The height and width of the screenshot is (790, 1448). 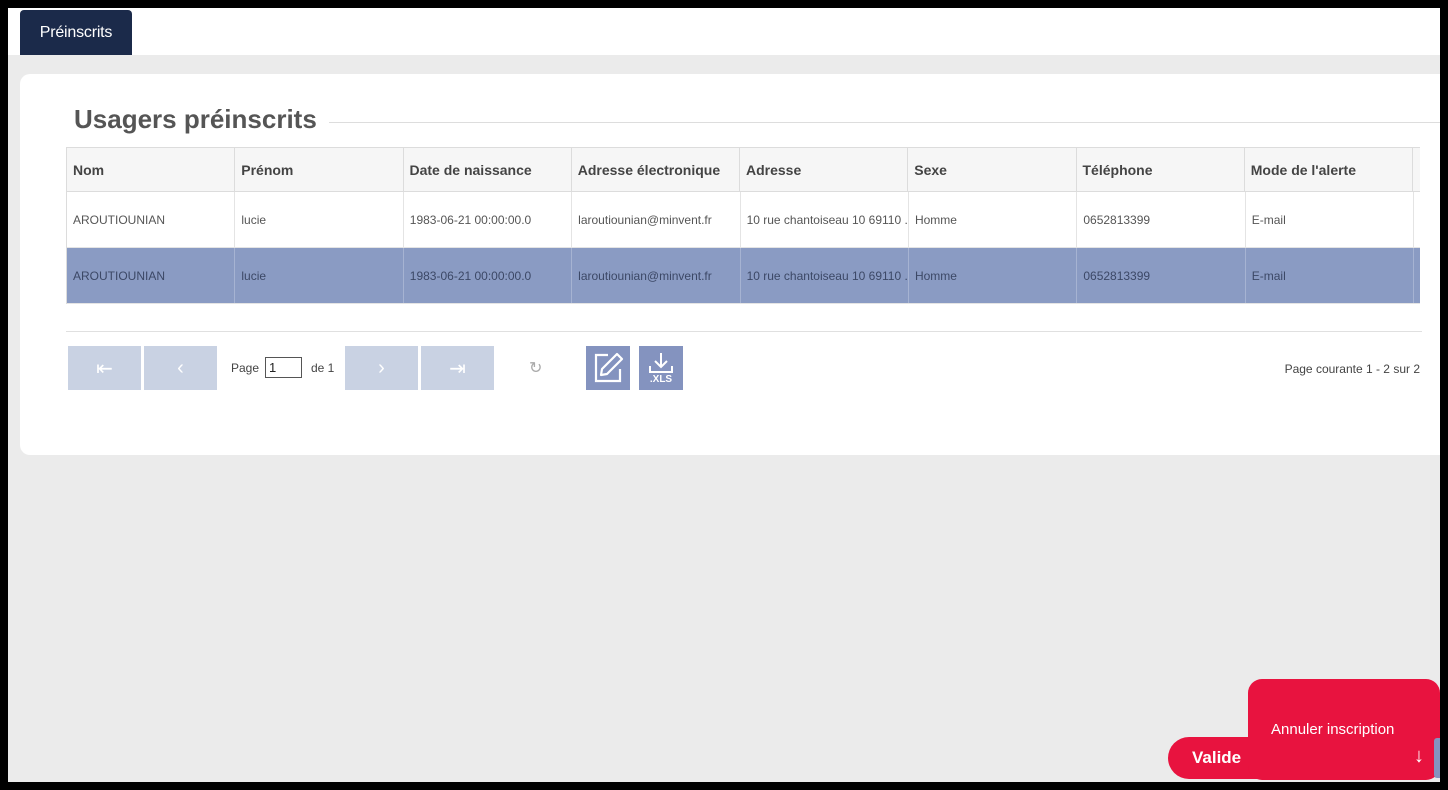 I want to click on page-title: Usagers préinscrits, so click(x=195, y=119).